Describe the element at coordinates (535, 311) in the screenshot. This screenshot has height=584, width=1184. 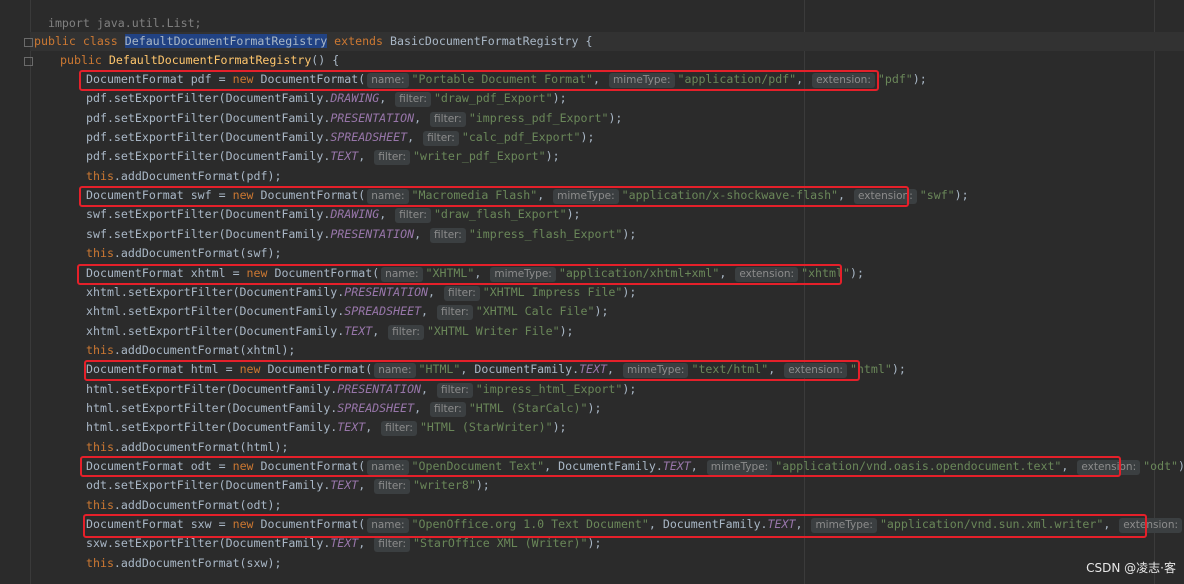
I see `string-literal: "XHTML Calc File"` at that location.